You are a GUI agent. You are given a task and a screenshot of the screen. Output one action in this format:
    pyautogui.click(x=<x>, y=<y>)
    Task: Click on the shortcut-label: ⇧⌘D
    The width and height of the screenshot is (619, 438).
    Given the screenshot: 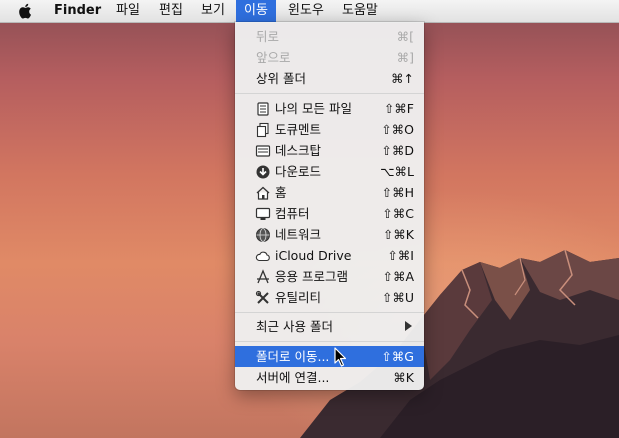 What is the action you would take?
    pyautogui.click(x=397, y=150)
    